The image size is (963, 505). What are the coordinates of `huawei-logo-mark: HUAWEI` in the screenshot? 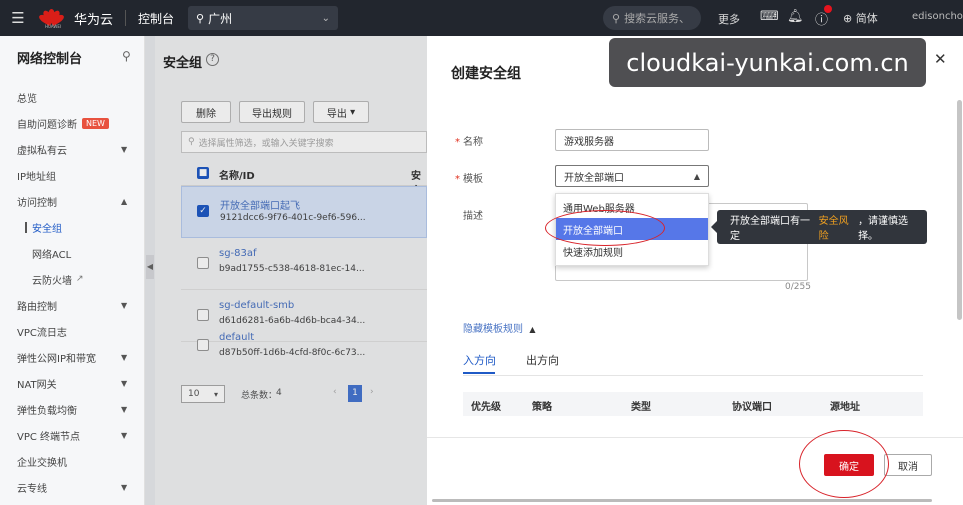 It's located at (51, 19).